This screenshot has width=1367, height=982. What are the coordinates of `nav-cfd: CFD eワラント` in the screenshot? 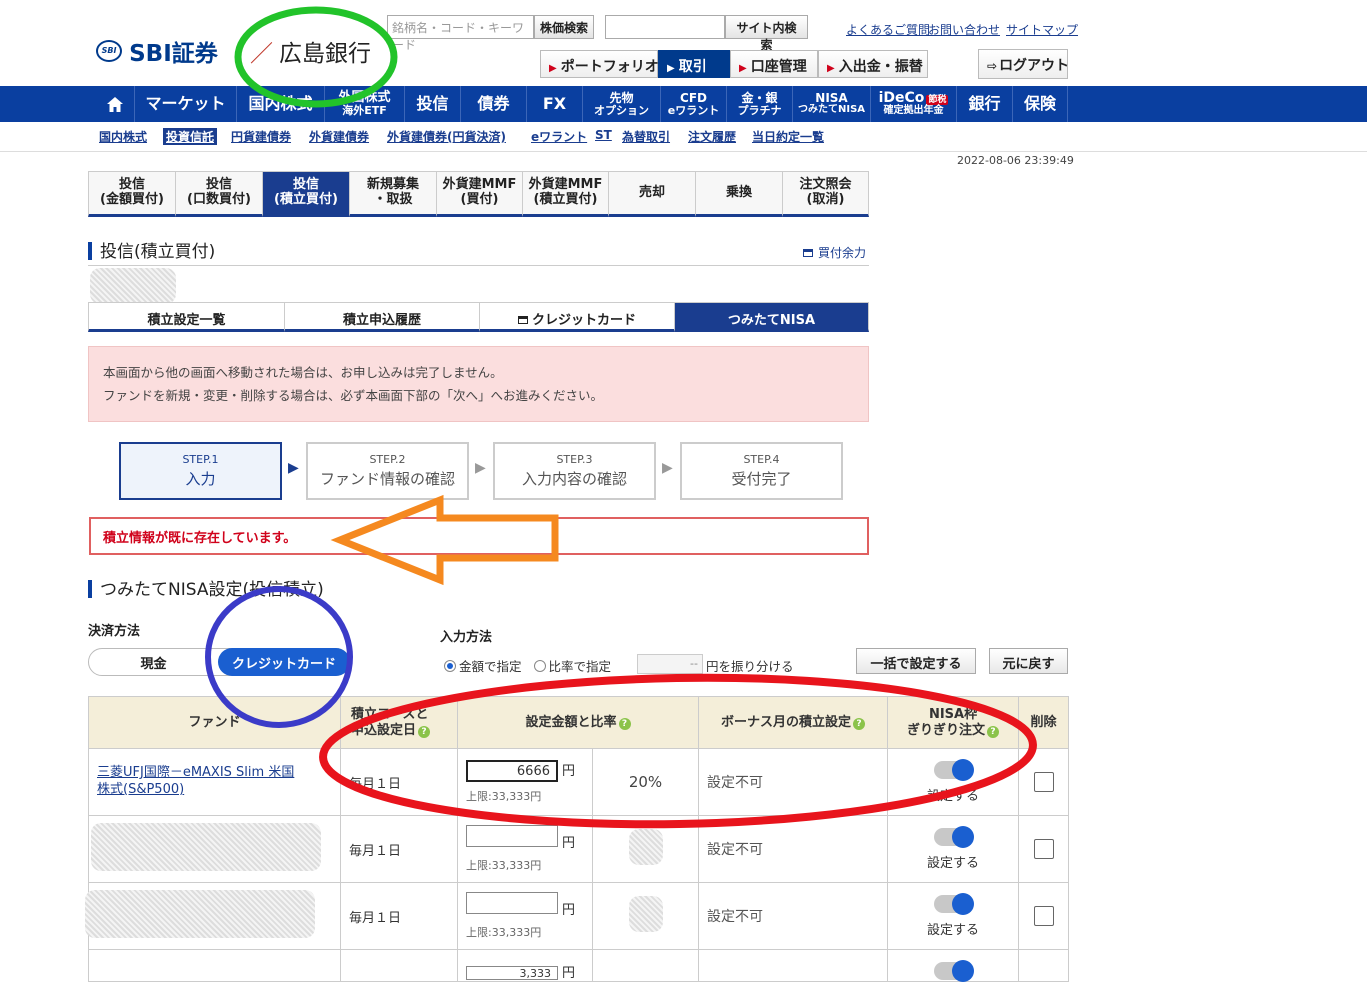 It's located at (693, 104).